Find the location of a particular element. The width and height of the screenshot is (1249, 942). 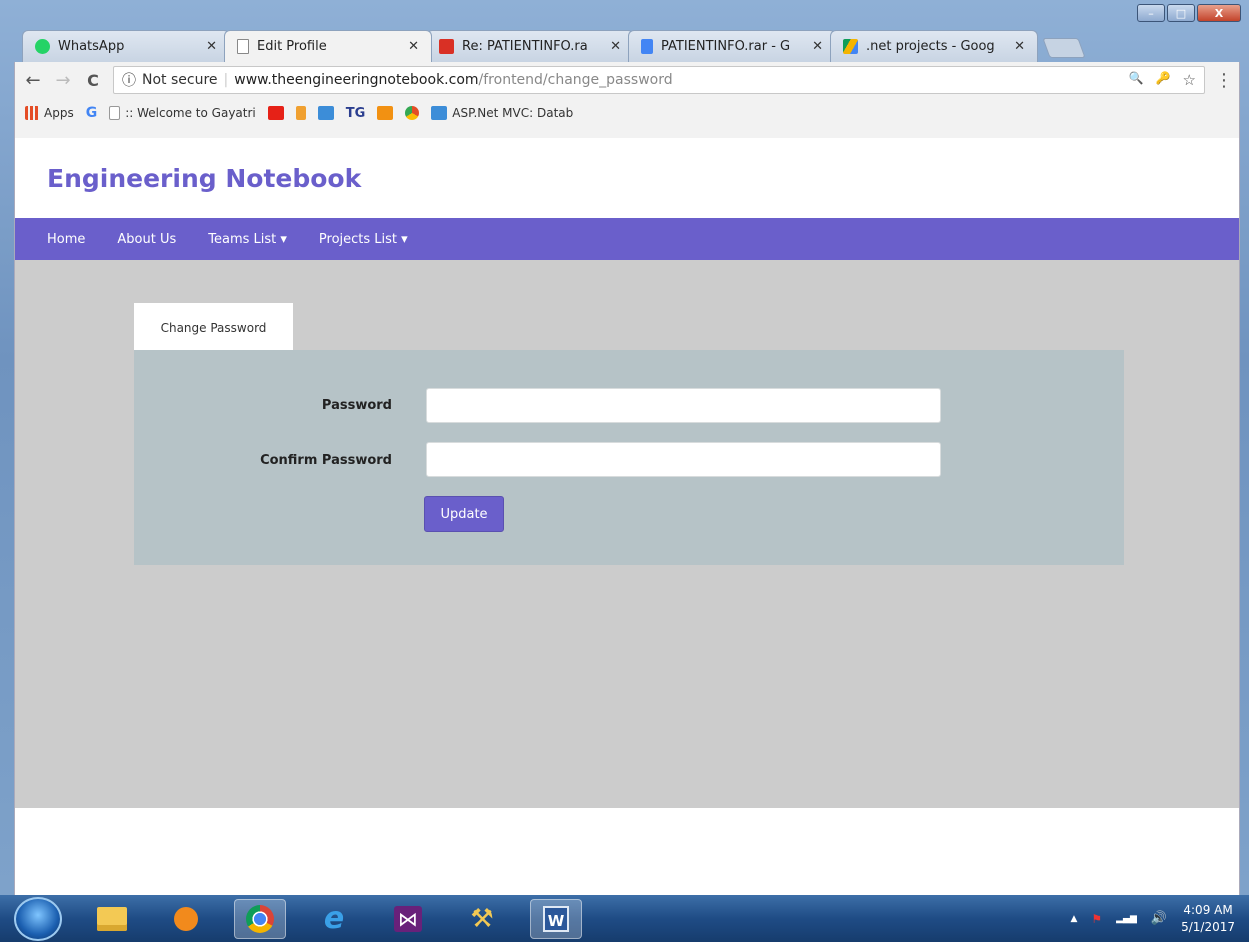

chrome-icon is located at coordinates (260, 918).